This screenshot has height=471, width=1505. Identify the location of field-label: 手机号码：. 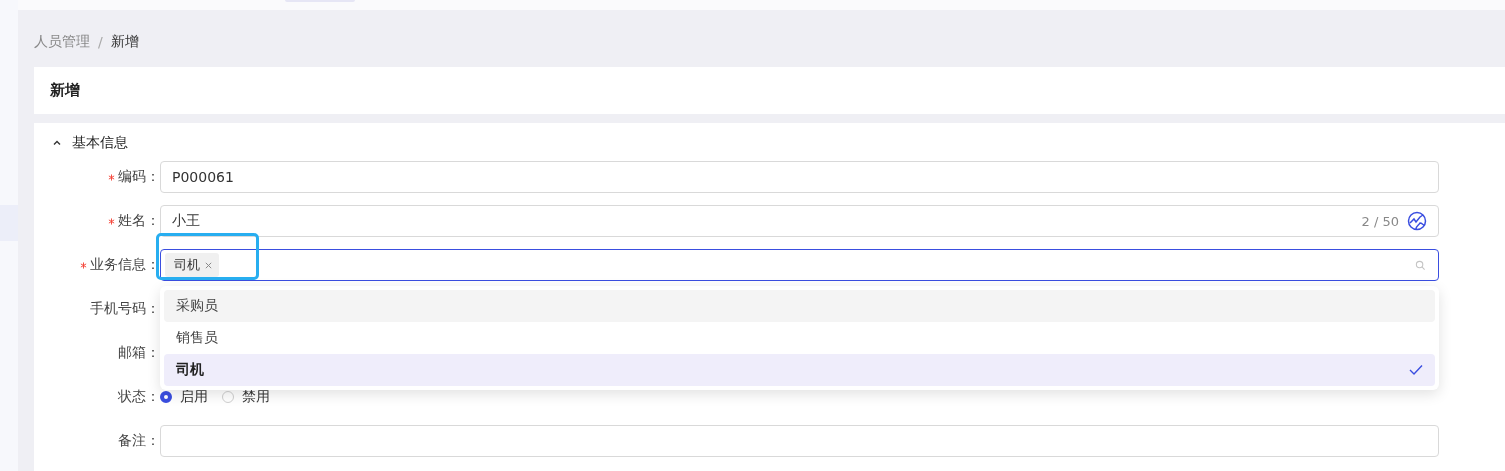
(125, 309).